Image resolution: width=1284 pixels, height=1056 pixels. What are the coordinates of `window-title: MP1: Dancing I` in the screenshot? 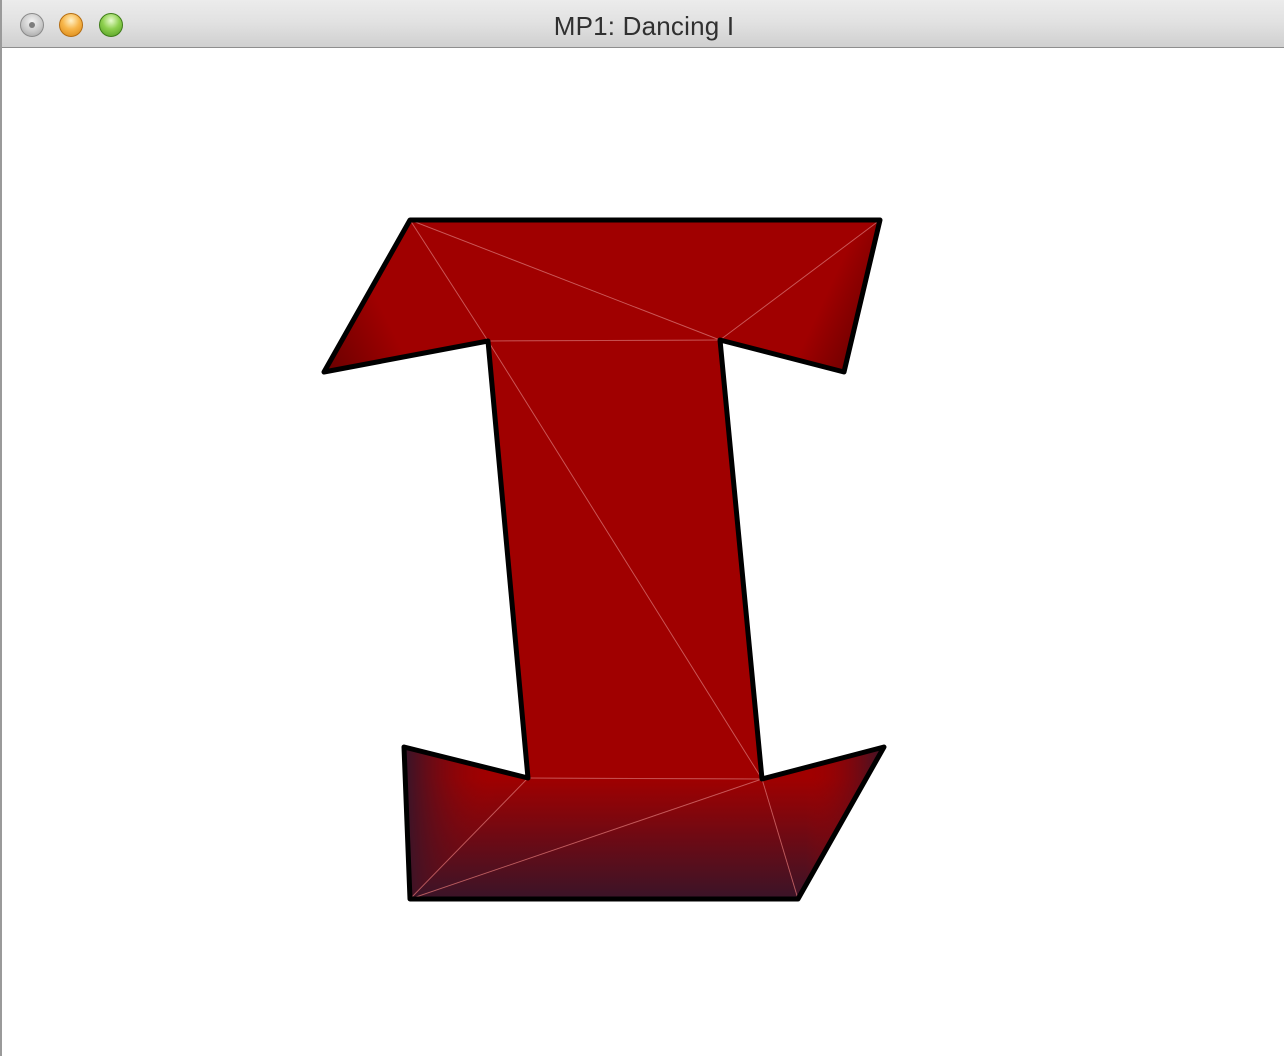 It's located at (644, 26).